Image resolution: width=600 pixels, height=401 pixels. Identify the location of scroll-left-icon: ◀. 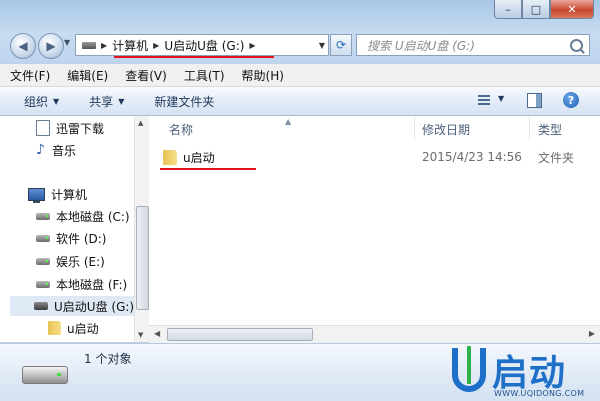
(157, 333).